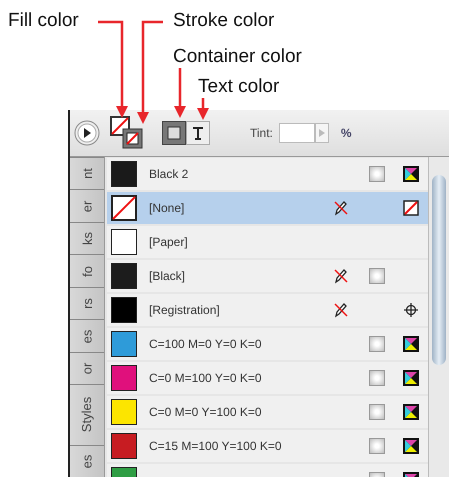 The height and width of the screenshot is (477, 449). I want to click on tint-label: Tint:, so click(261, 133).